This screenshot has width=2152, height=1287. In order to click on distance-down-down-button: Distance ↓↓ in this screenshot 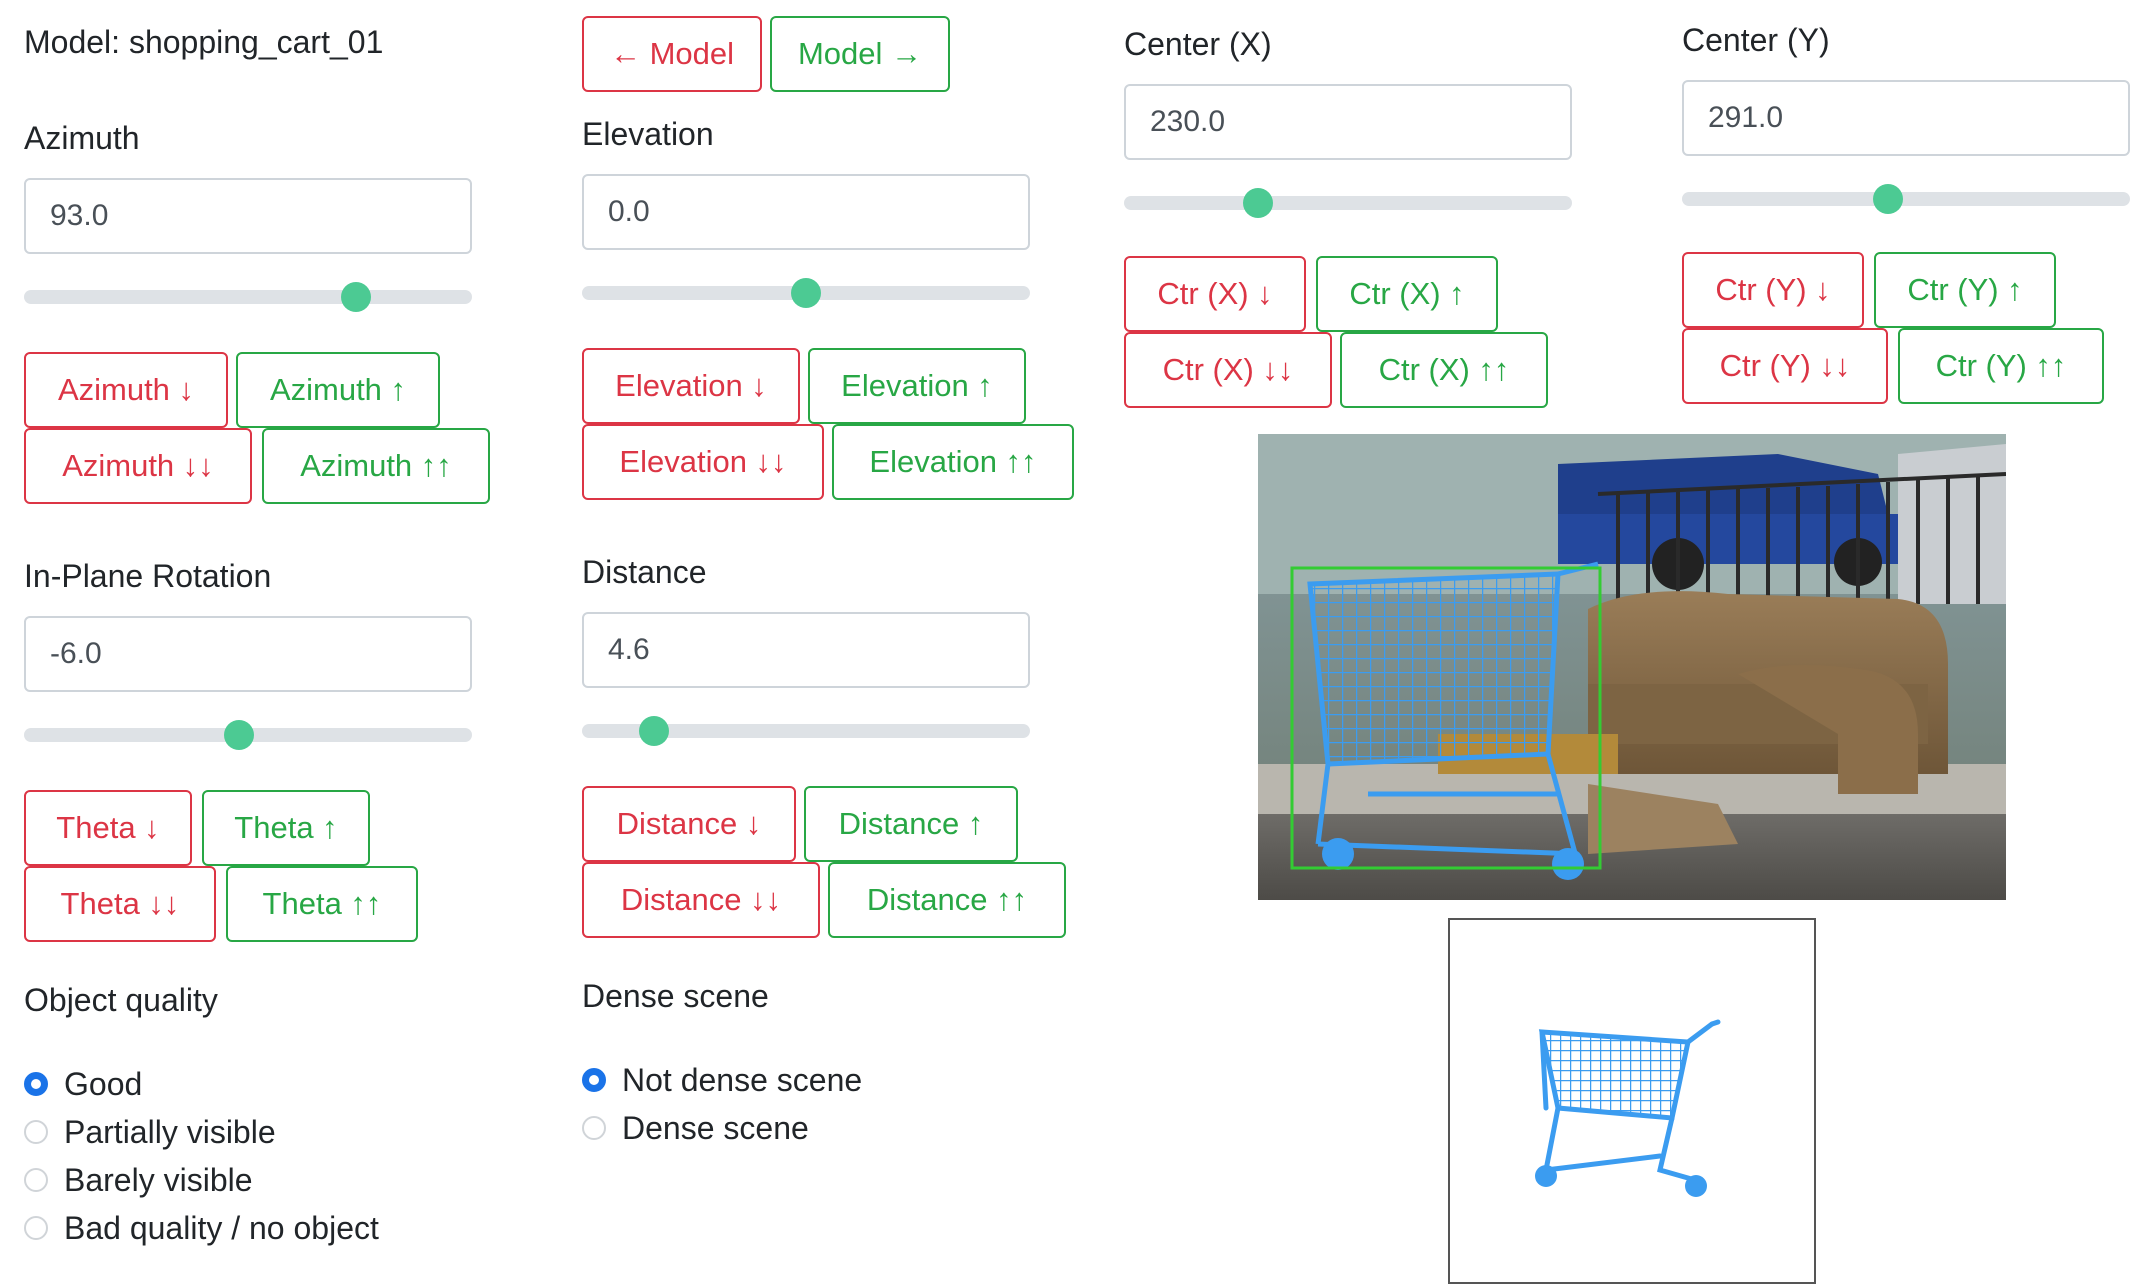, I will do `click(701, 900)`.